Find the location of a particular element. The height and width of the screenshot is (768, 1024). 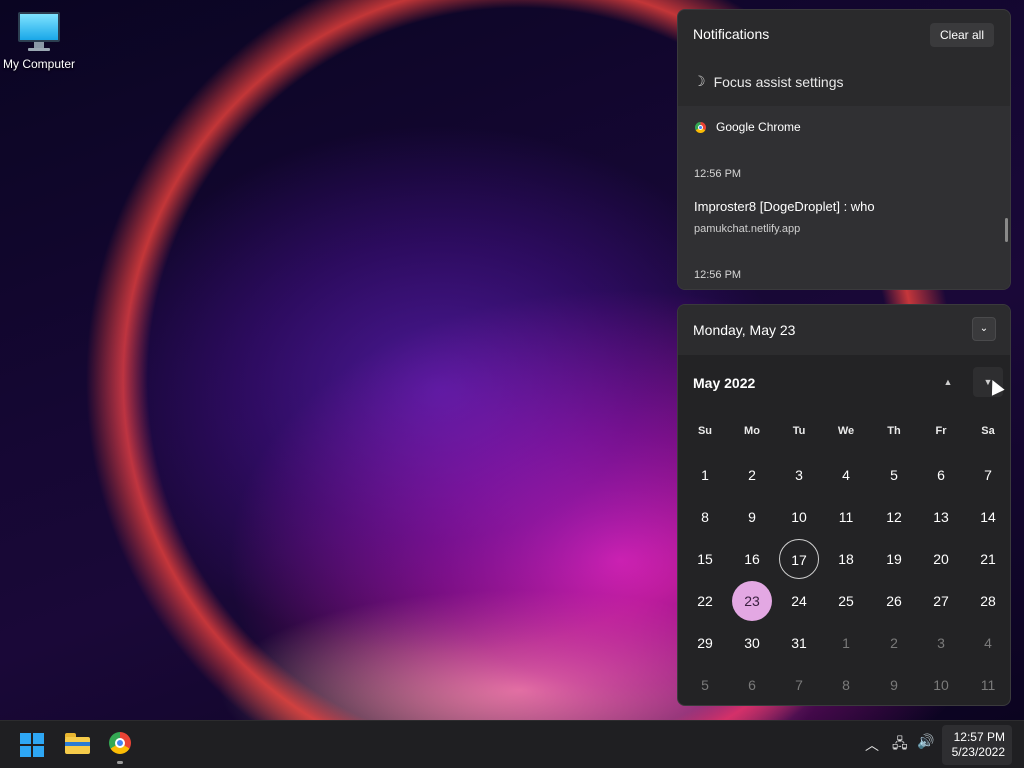

calendar-day: 14 is located at coordinates (988, 517).